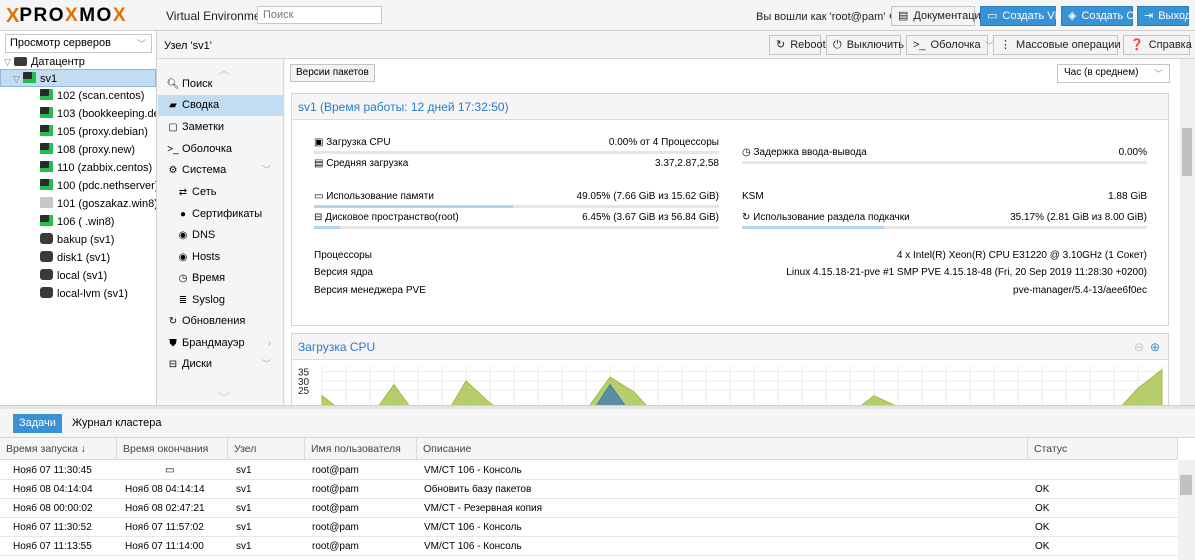 Image resolution: width=1195 pixels, height=560 pixels. Describe the element at coordinates (1157, 45) in the screenshot. I see `help-button: ❓ Справка` at that location.